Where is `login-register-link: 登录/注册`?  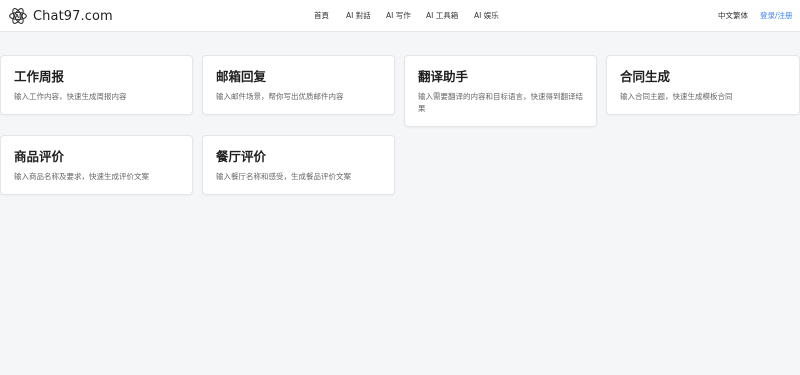 login-register-link: 登录/注册 is located at coordinates (776, 15).